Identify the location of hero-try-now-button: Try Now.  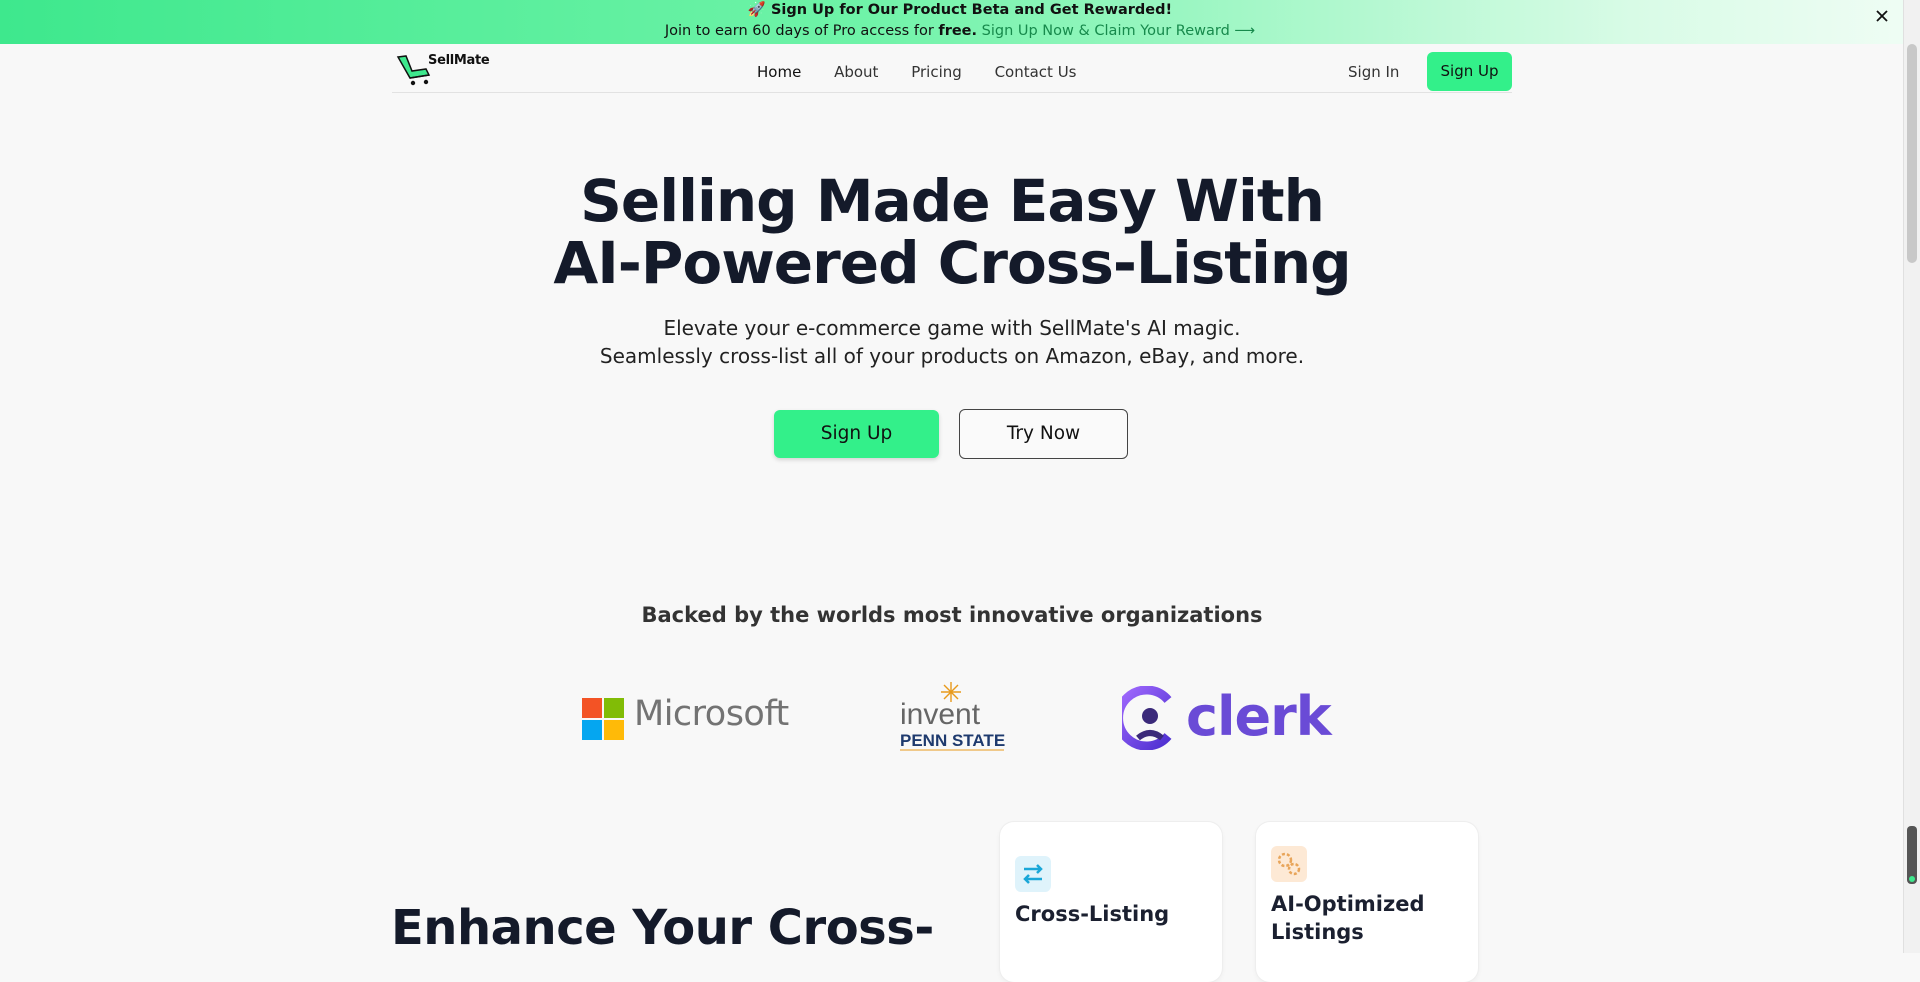
(1043, 434).